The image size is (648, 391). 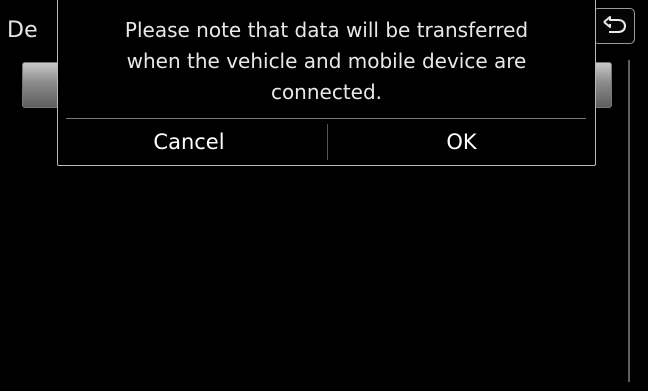 I want to click on dialog-message-line: when the vehicle and mobile device are, so click(x=326, y=61).